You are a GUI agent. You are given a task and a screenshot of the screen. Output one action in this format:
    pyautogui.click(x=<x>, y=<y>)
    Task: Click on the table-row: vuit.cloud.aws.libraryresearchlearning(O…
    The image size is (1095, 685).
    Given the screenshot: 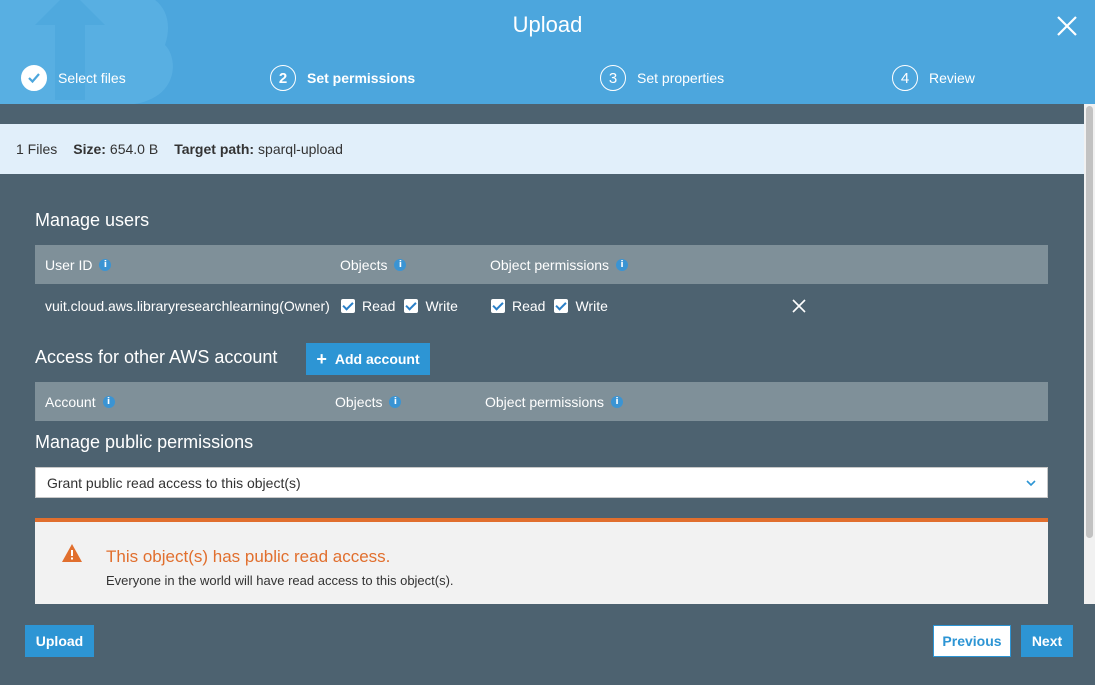 What is the action you would take?
    pyautogui.click(x=541, y=306)
    